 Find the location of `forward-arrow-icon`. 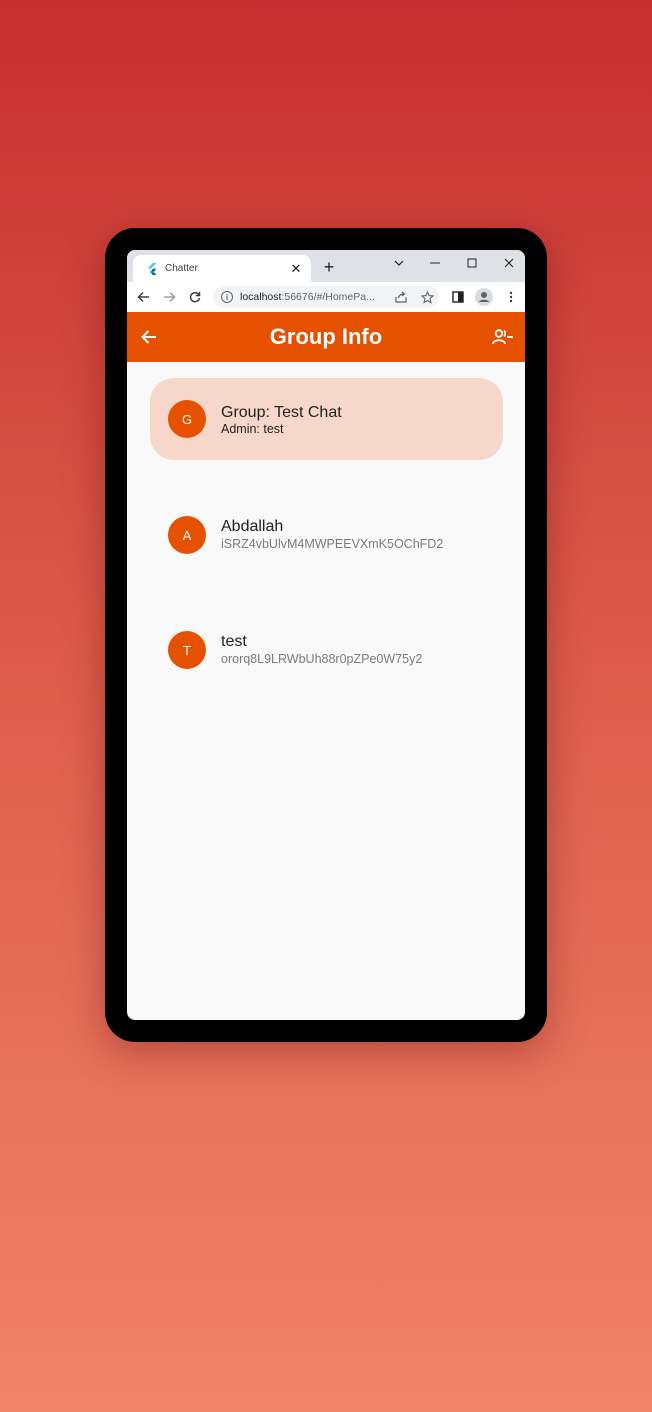

forward-arrow-icon is located at coordinates (169, 297).